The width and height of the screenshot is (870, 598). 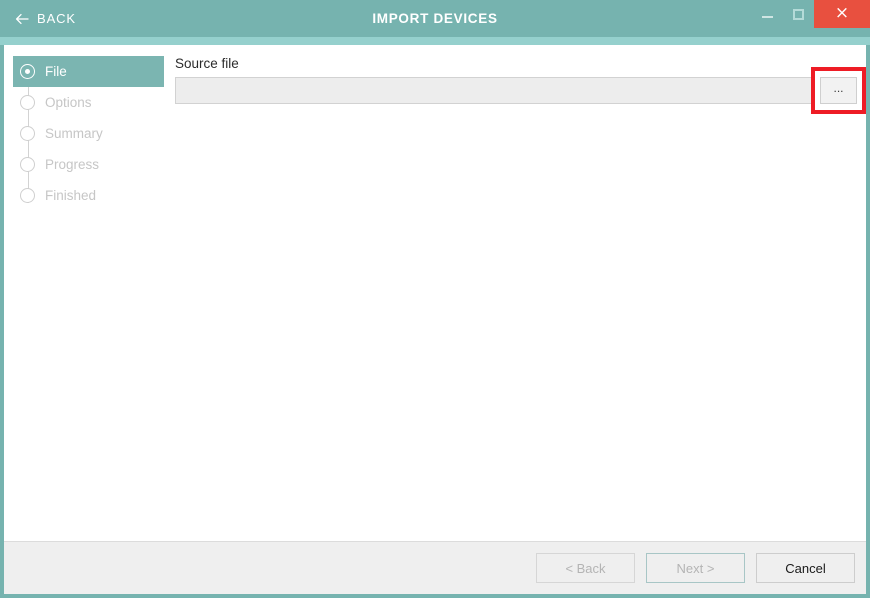 I want to click on sidebar-item-label: Options, so click(x=68, y=102).